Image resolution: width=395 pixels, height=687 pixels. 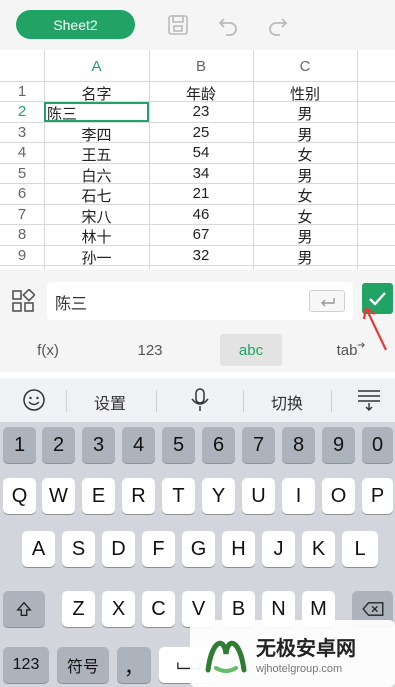 What do you see at coordinates (238, 549) in the screenshot?
I see `key: H` at bounding box center [238, 549].